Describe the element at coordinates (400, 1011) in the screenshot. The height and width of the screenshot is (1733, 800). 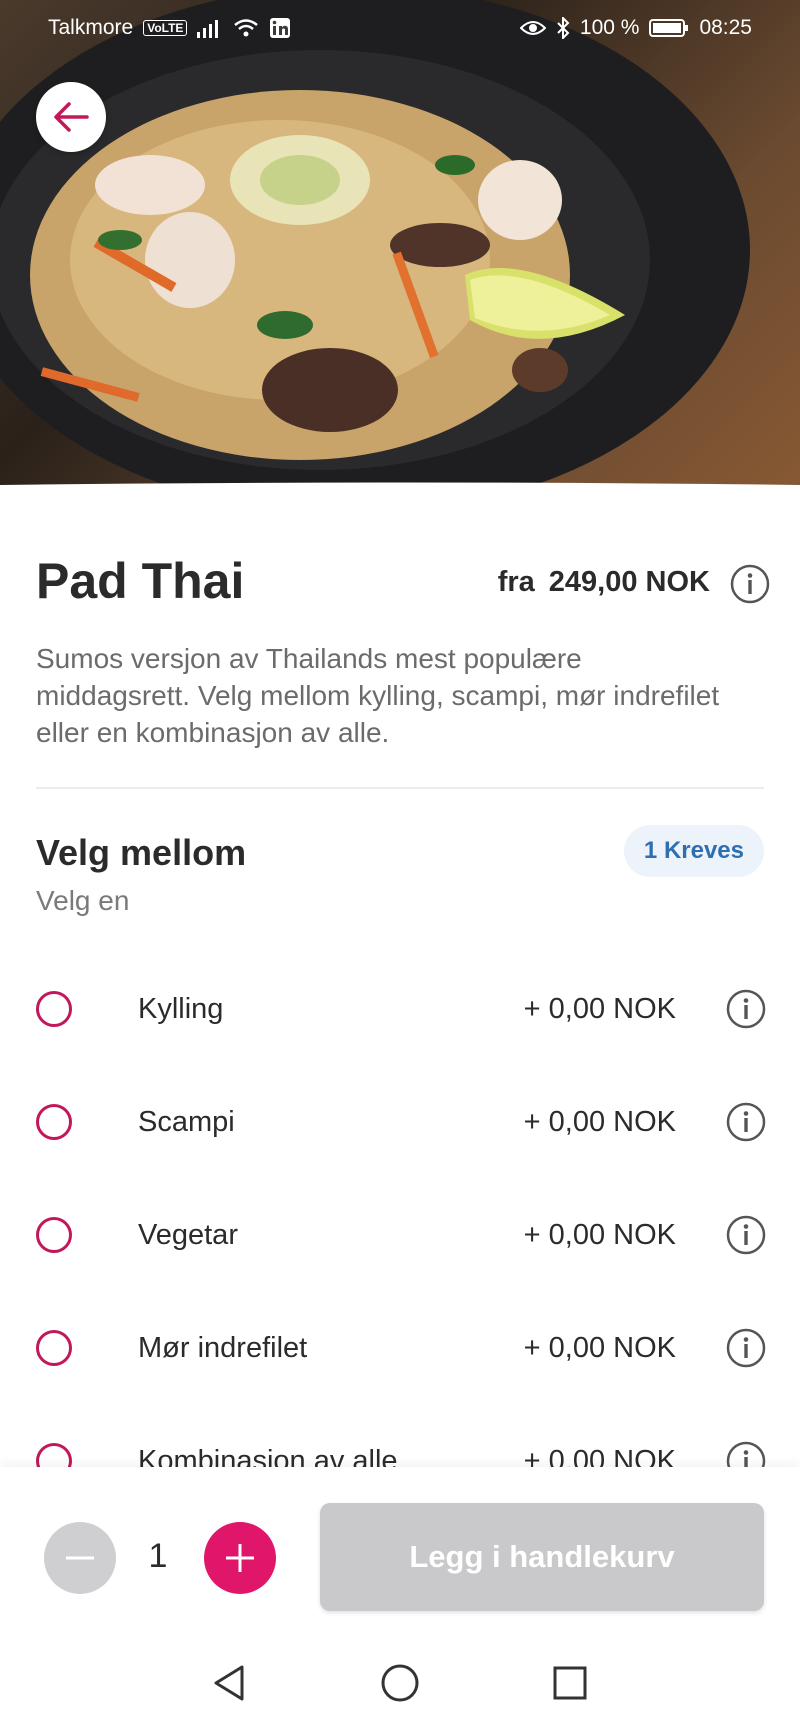
I see `option-row: Kylling + 0,00 NOK` at that location.